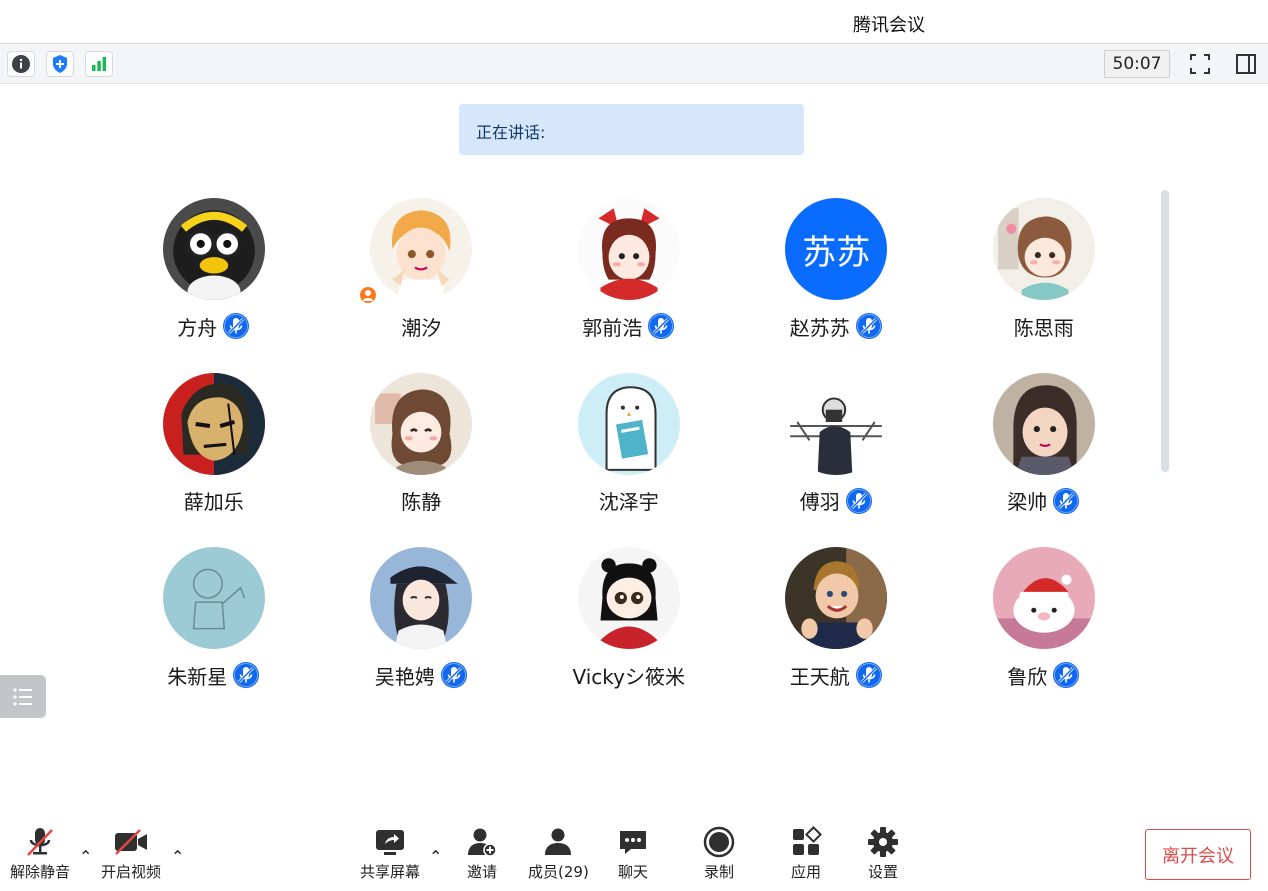  What do you see at coordinates (819, 676) in the screenshot?
I see `participant-name: 王天航` at bounding box center [819, 676].